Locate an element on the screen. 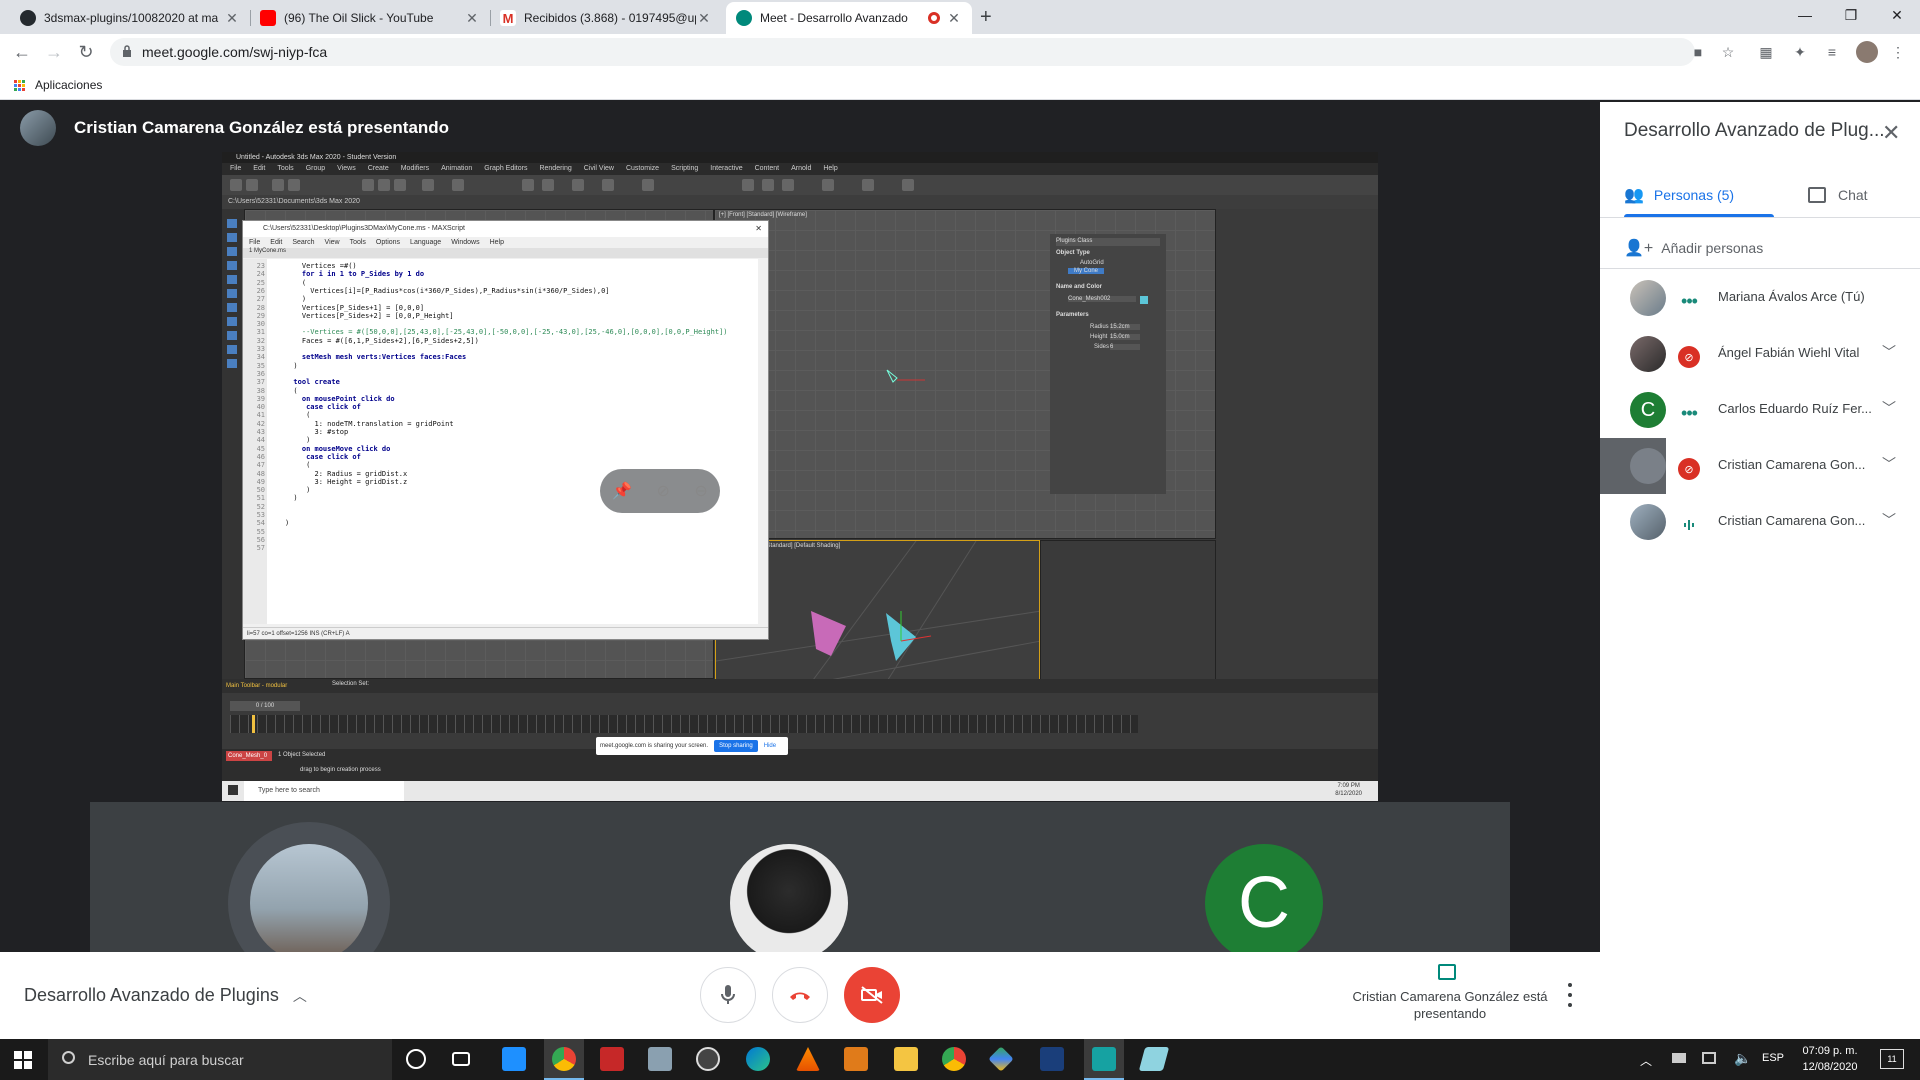  file-explorer-icon is located at coordinates (906, 1059).